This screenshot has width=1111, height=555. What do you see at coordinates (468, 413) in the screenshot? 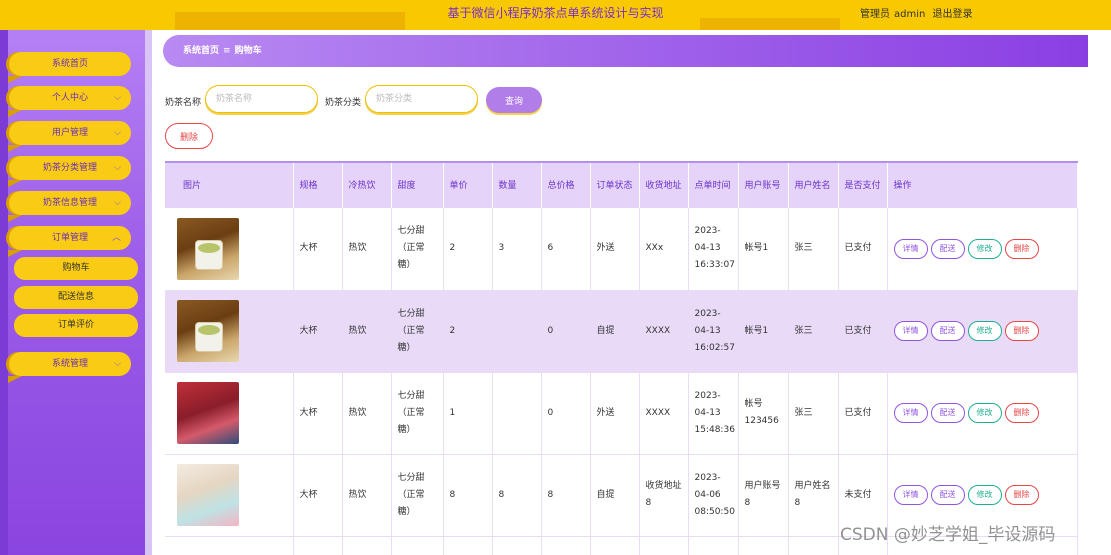
I see `price-cell: 1` at bounding box center [468, 413].